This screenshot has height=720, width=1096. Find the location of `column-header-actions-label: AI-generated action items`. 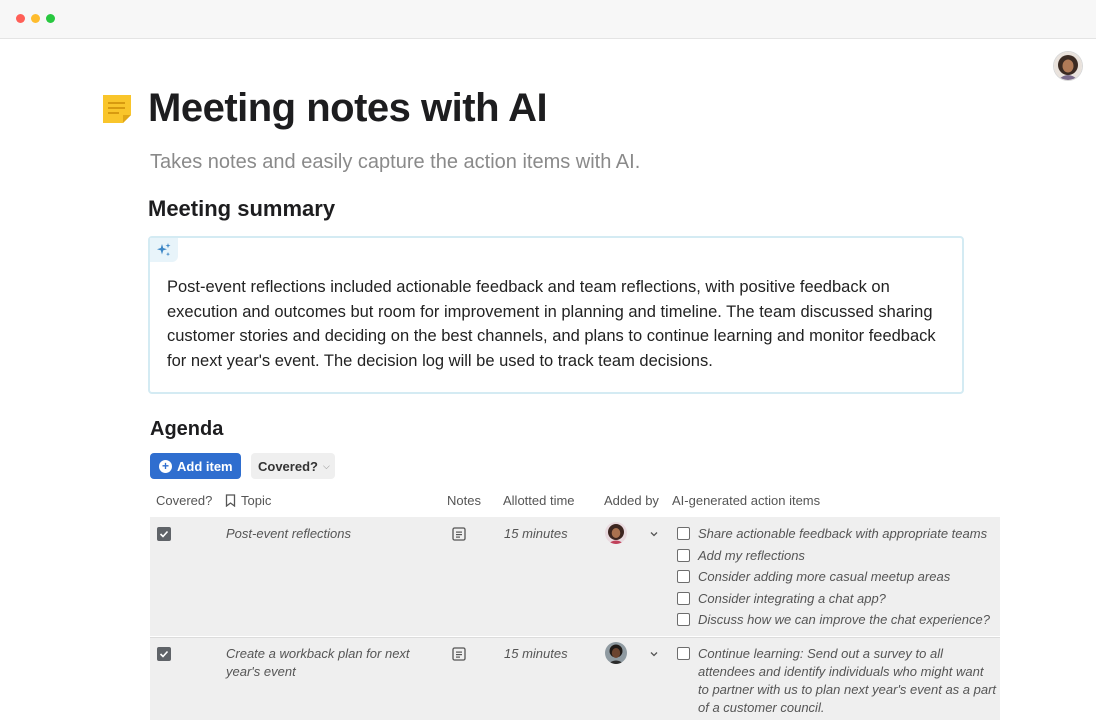

column-header-actions-label: AI-generated action items is located at coordinates (746, 500).